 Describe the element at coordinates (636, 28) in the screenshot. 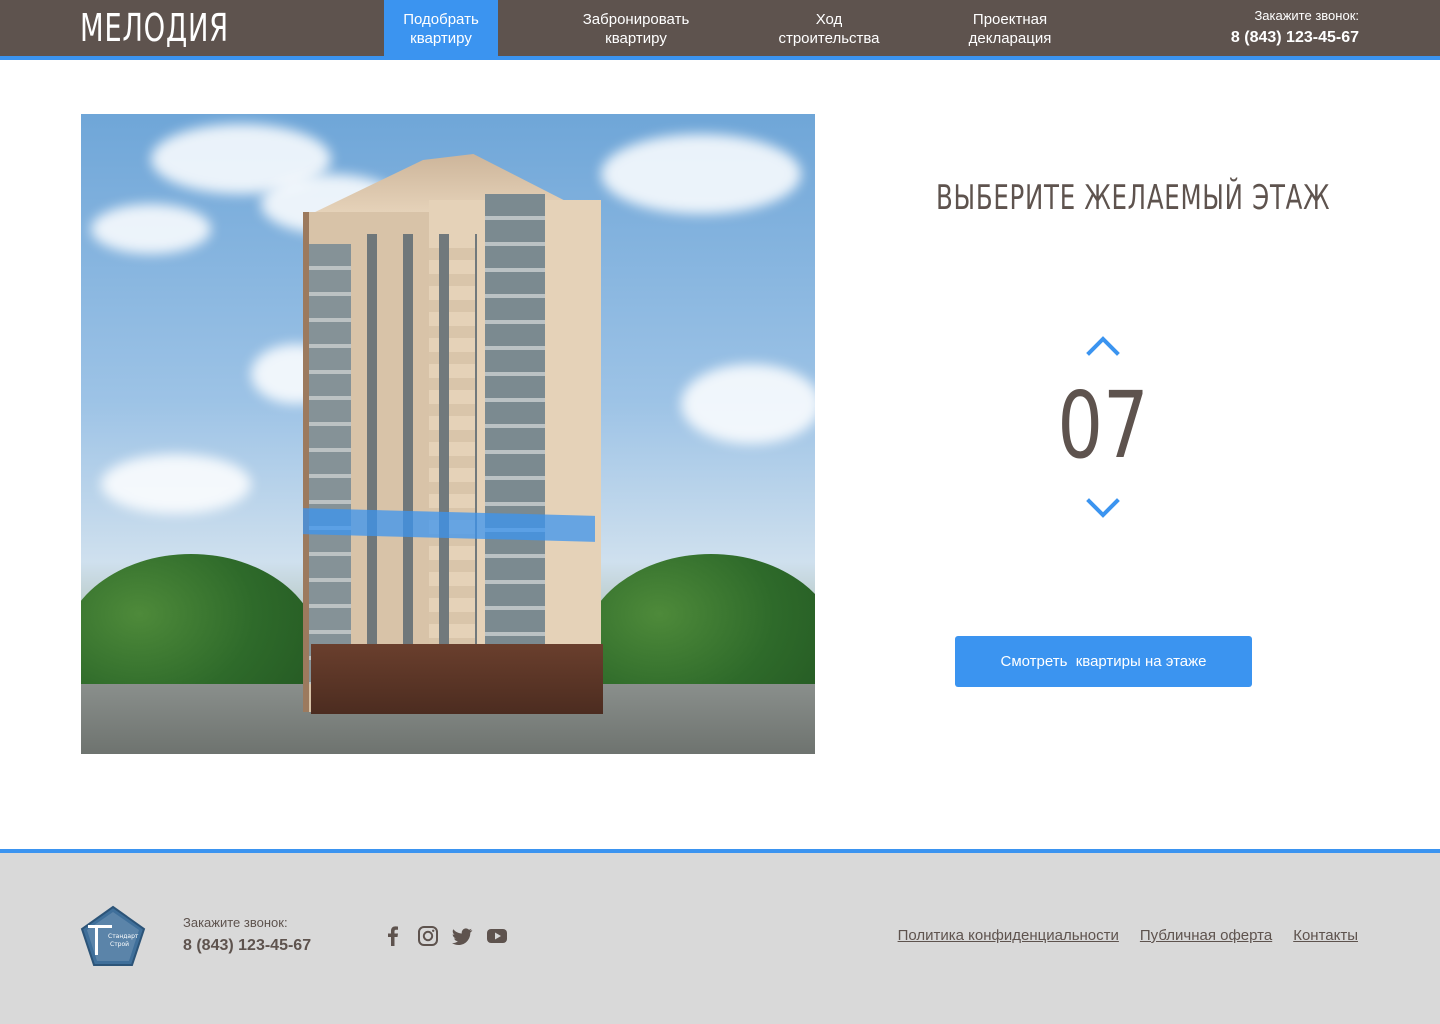

I see `nav-book-apartment: Забронировать квартиру` at that location.